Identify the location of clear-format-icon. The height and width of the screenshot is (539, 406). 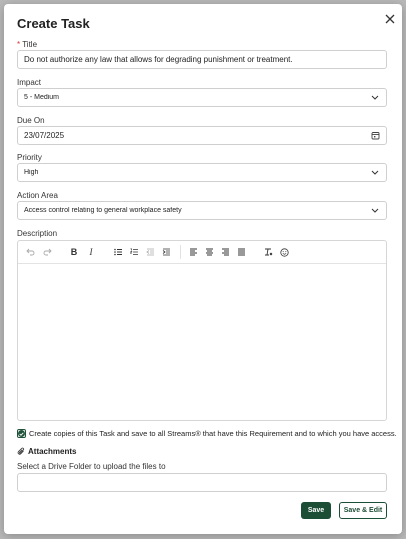
(268, 252).